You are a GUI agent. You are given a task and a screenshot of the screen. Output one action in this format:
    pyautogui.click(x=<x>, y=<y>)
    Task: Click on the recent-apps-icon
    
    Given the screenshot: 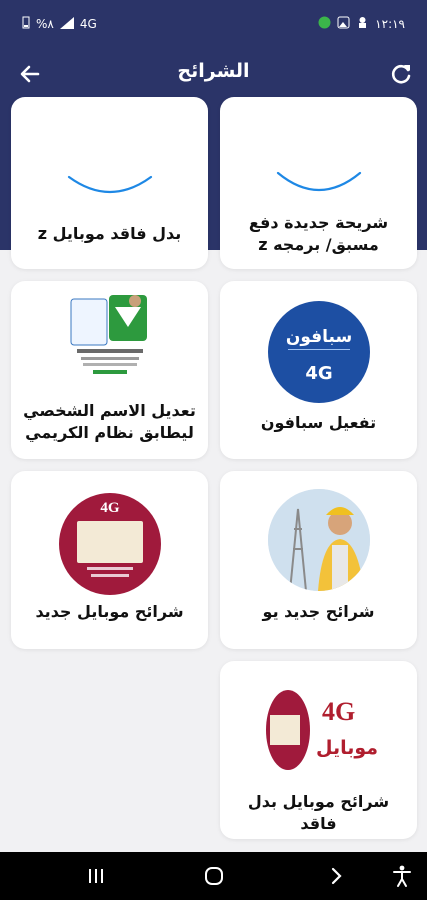 What is the action you would take?
    pyautogui.click(x=96, y=876)
    